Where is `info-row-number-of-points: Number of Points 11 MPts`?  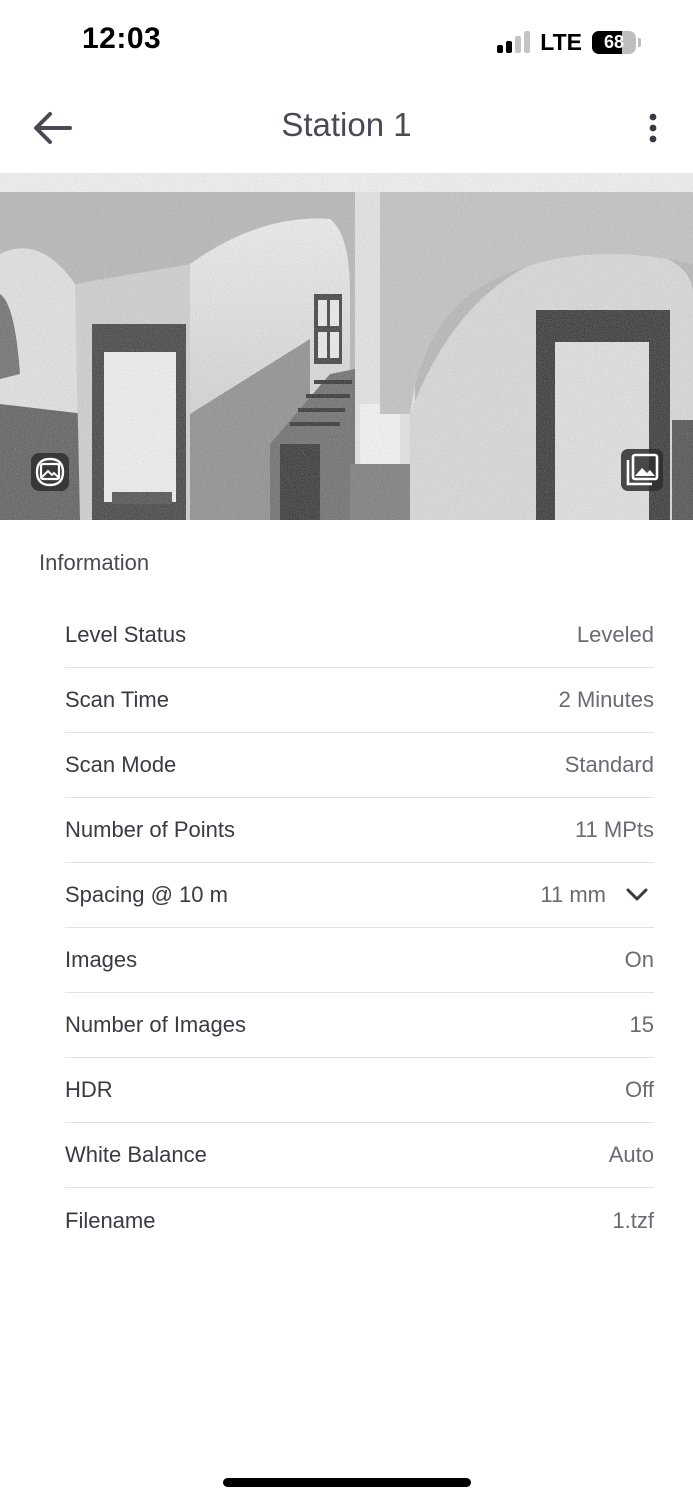
info-row-number-of-points: Number of Points 11 MPts is located at coordinates (359, 830).